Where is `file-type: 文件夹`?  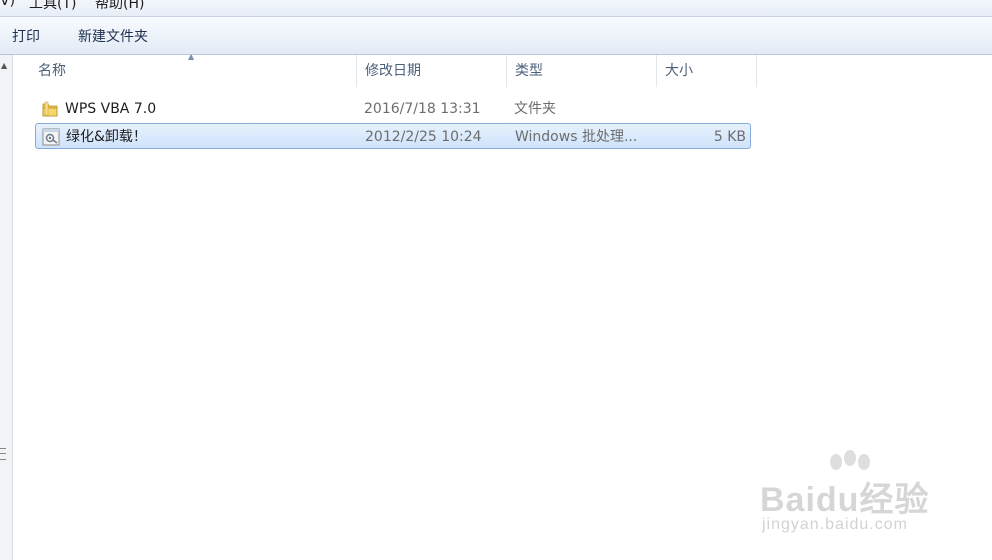 file-type: 文件夹 is located at coordinates (535, 109).